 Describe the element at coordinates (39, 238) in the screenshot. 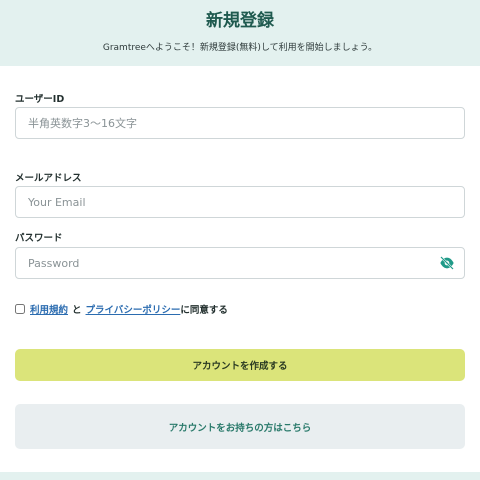

I see `password-label: パスワード` at that location.